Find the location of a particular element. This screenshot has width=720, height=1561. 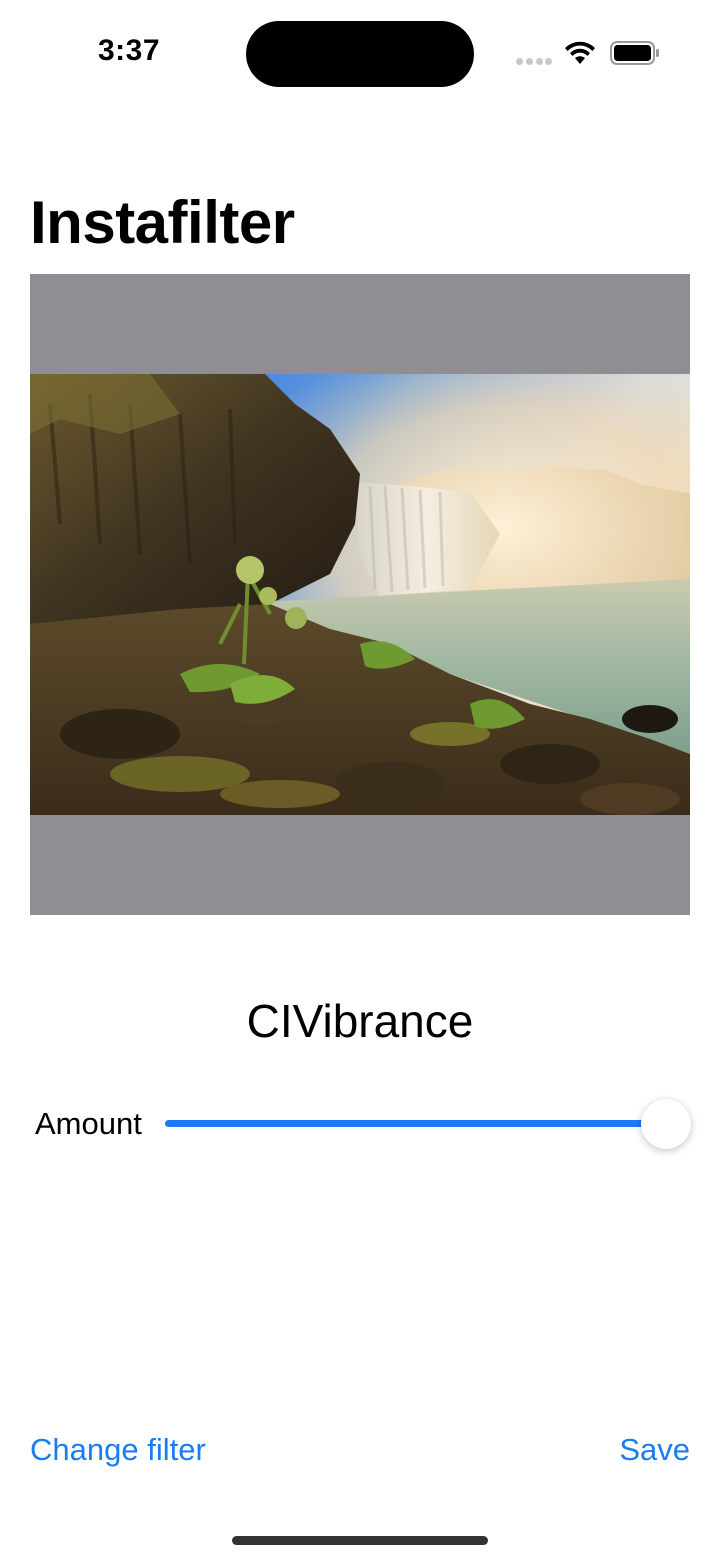

status-time: 3:37 is located at coordinates (129, 50).